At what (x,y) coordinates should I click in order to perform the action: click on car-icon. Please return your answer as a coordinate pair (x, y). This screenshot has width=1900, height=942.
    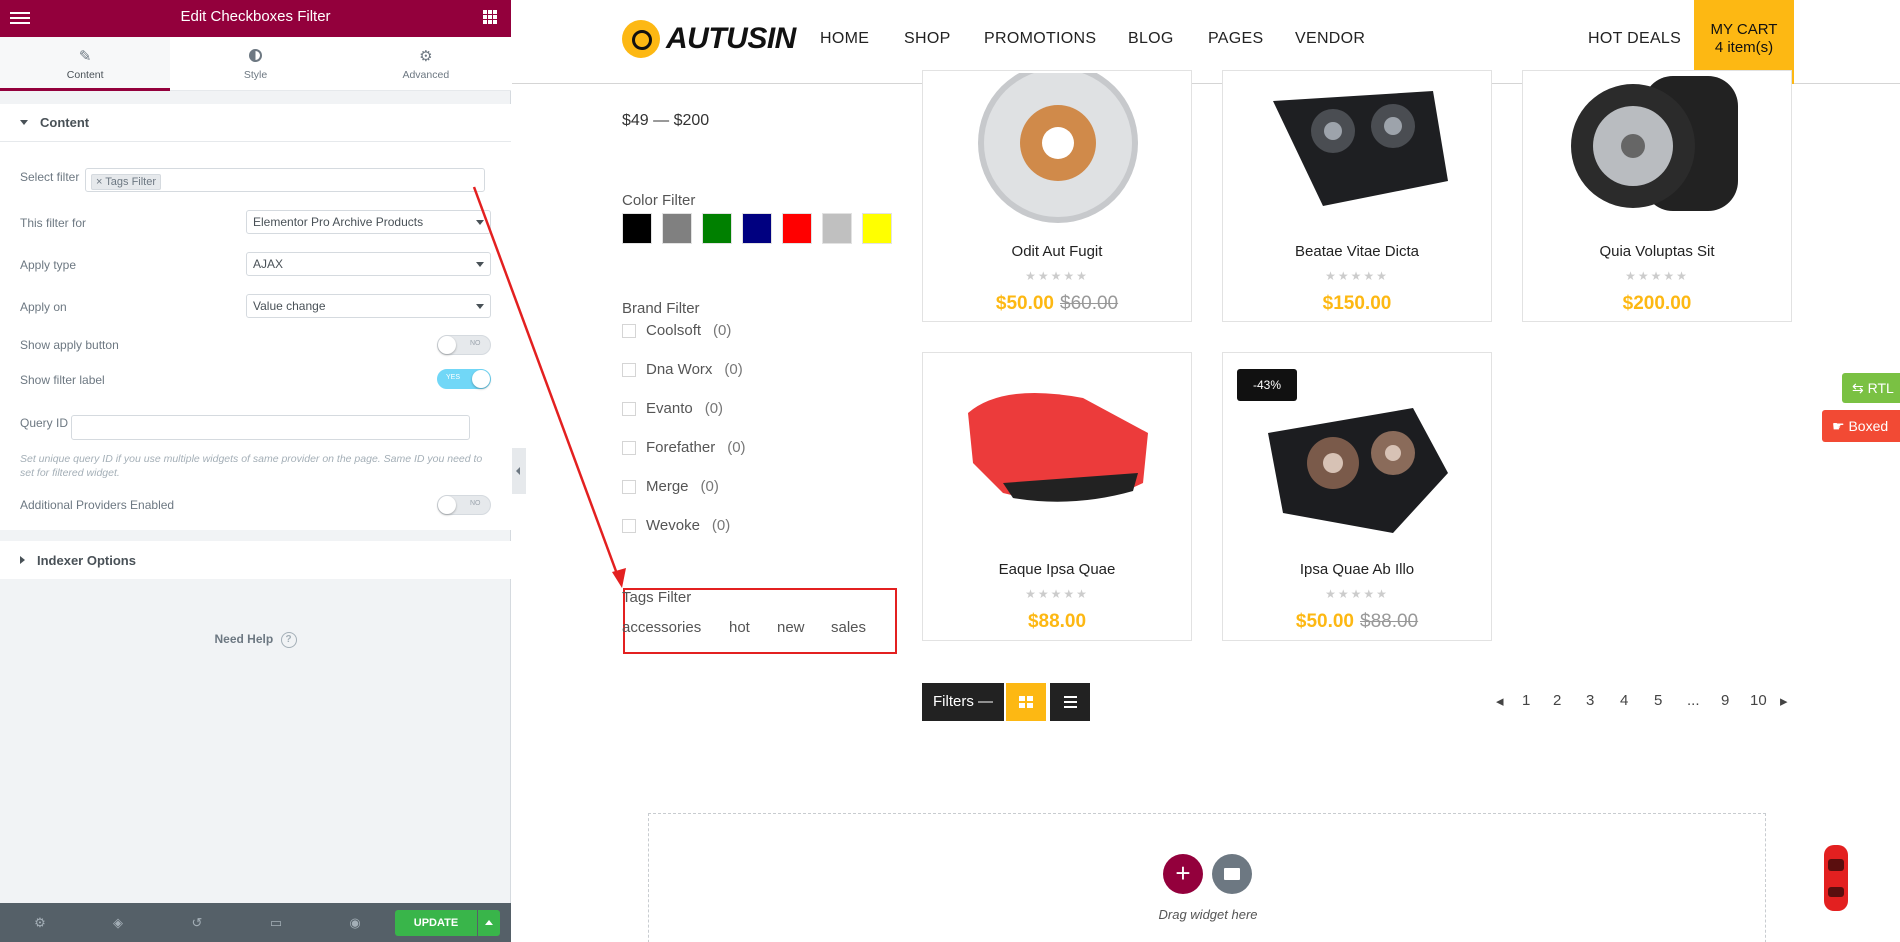
    Looking at the image, I should click on (1836, 878).